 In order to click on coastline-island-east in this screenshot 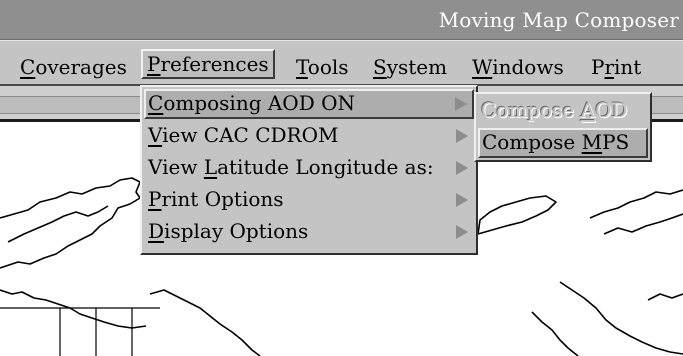, I will do `click(665, 297)`.